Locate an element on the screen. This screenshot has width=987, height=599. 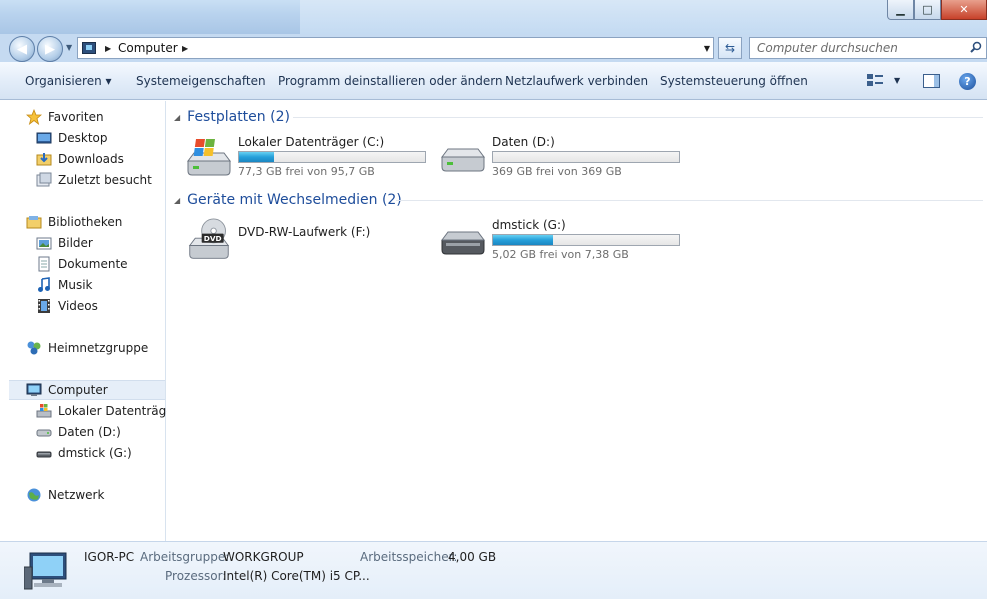
sidebar-item-label: Favoriten is located at coordinates (76, 117).